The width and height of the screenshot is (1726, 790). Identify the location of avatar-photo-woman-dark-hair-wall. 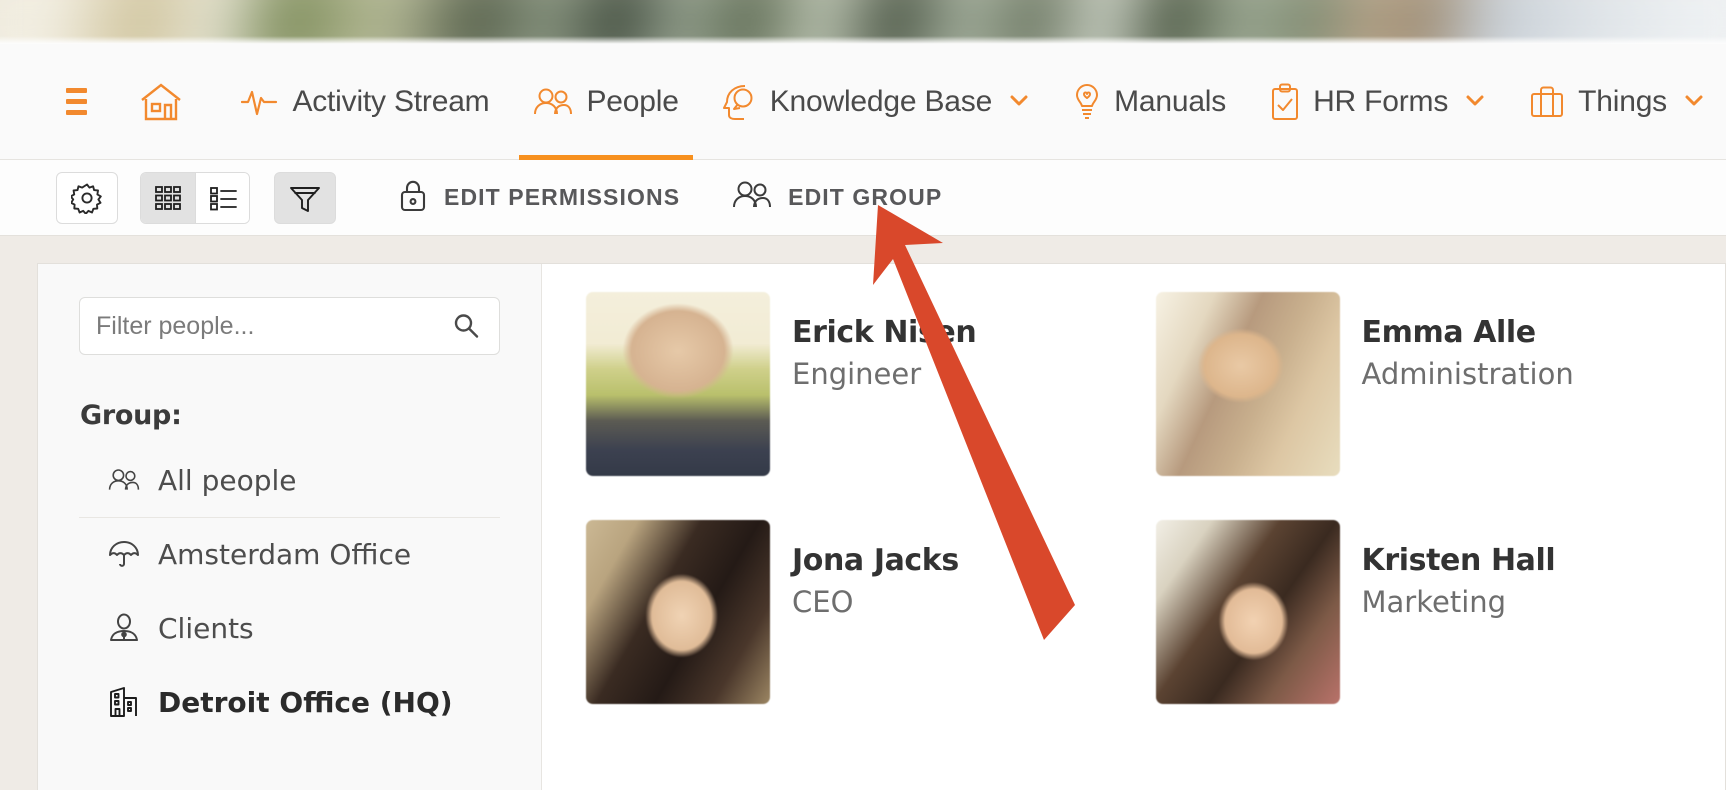
(678, 612).